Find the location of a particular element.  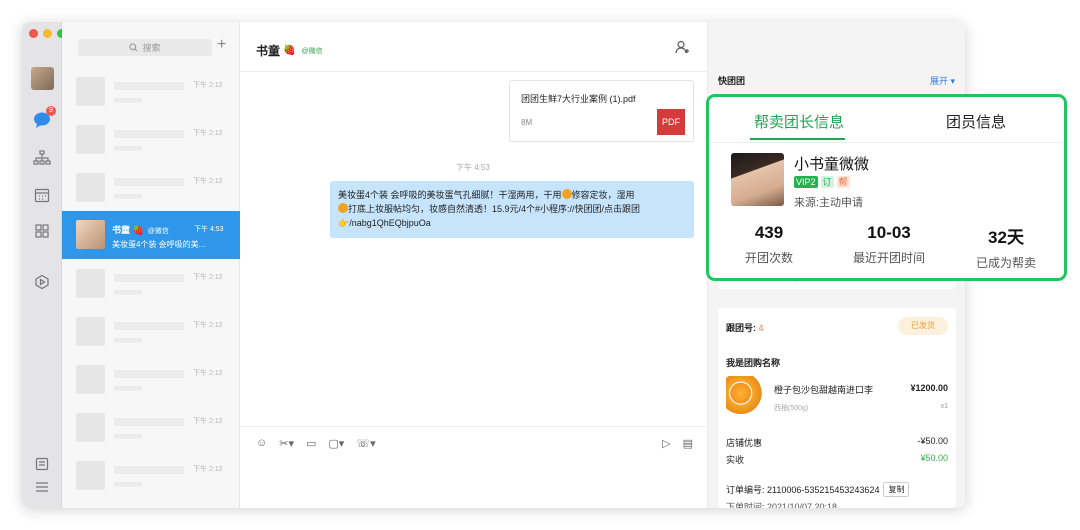

file-message: 团团生鲜7大行业案例 (1).pdf 8M PDF is located at coordinates (601, 111).